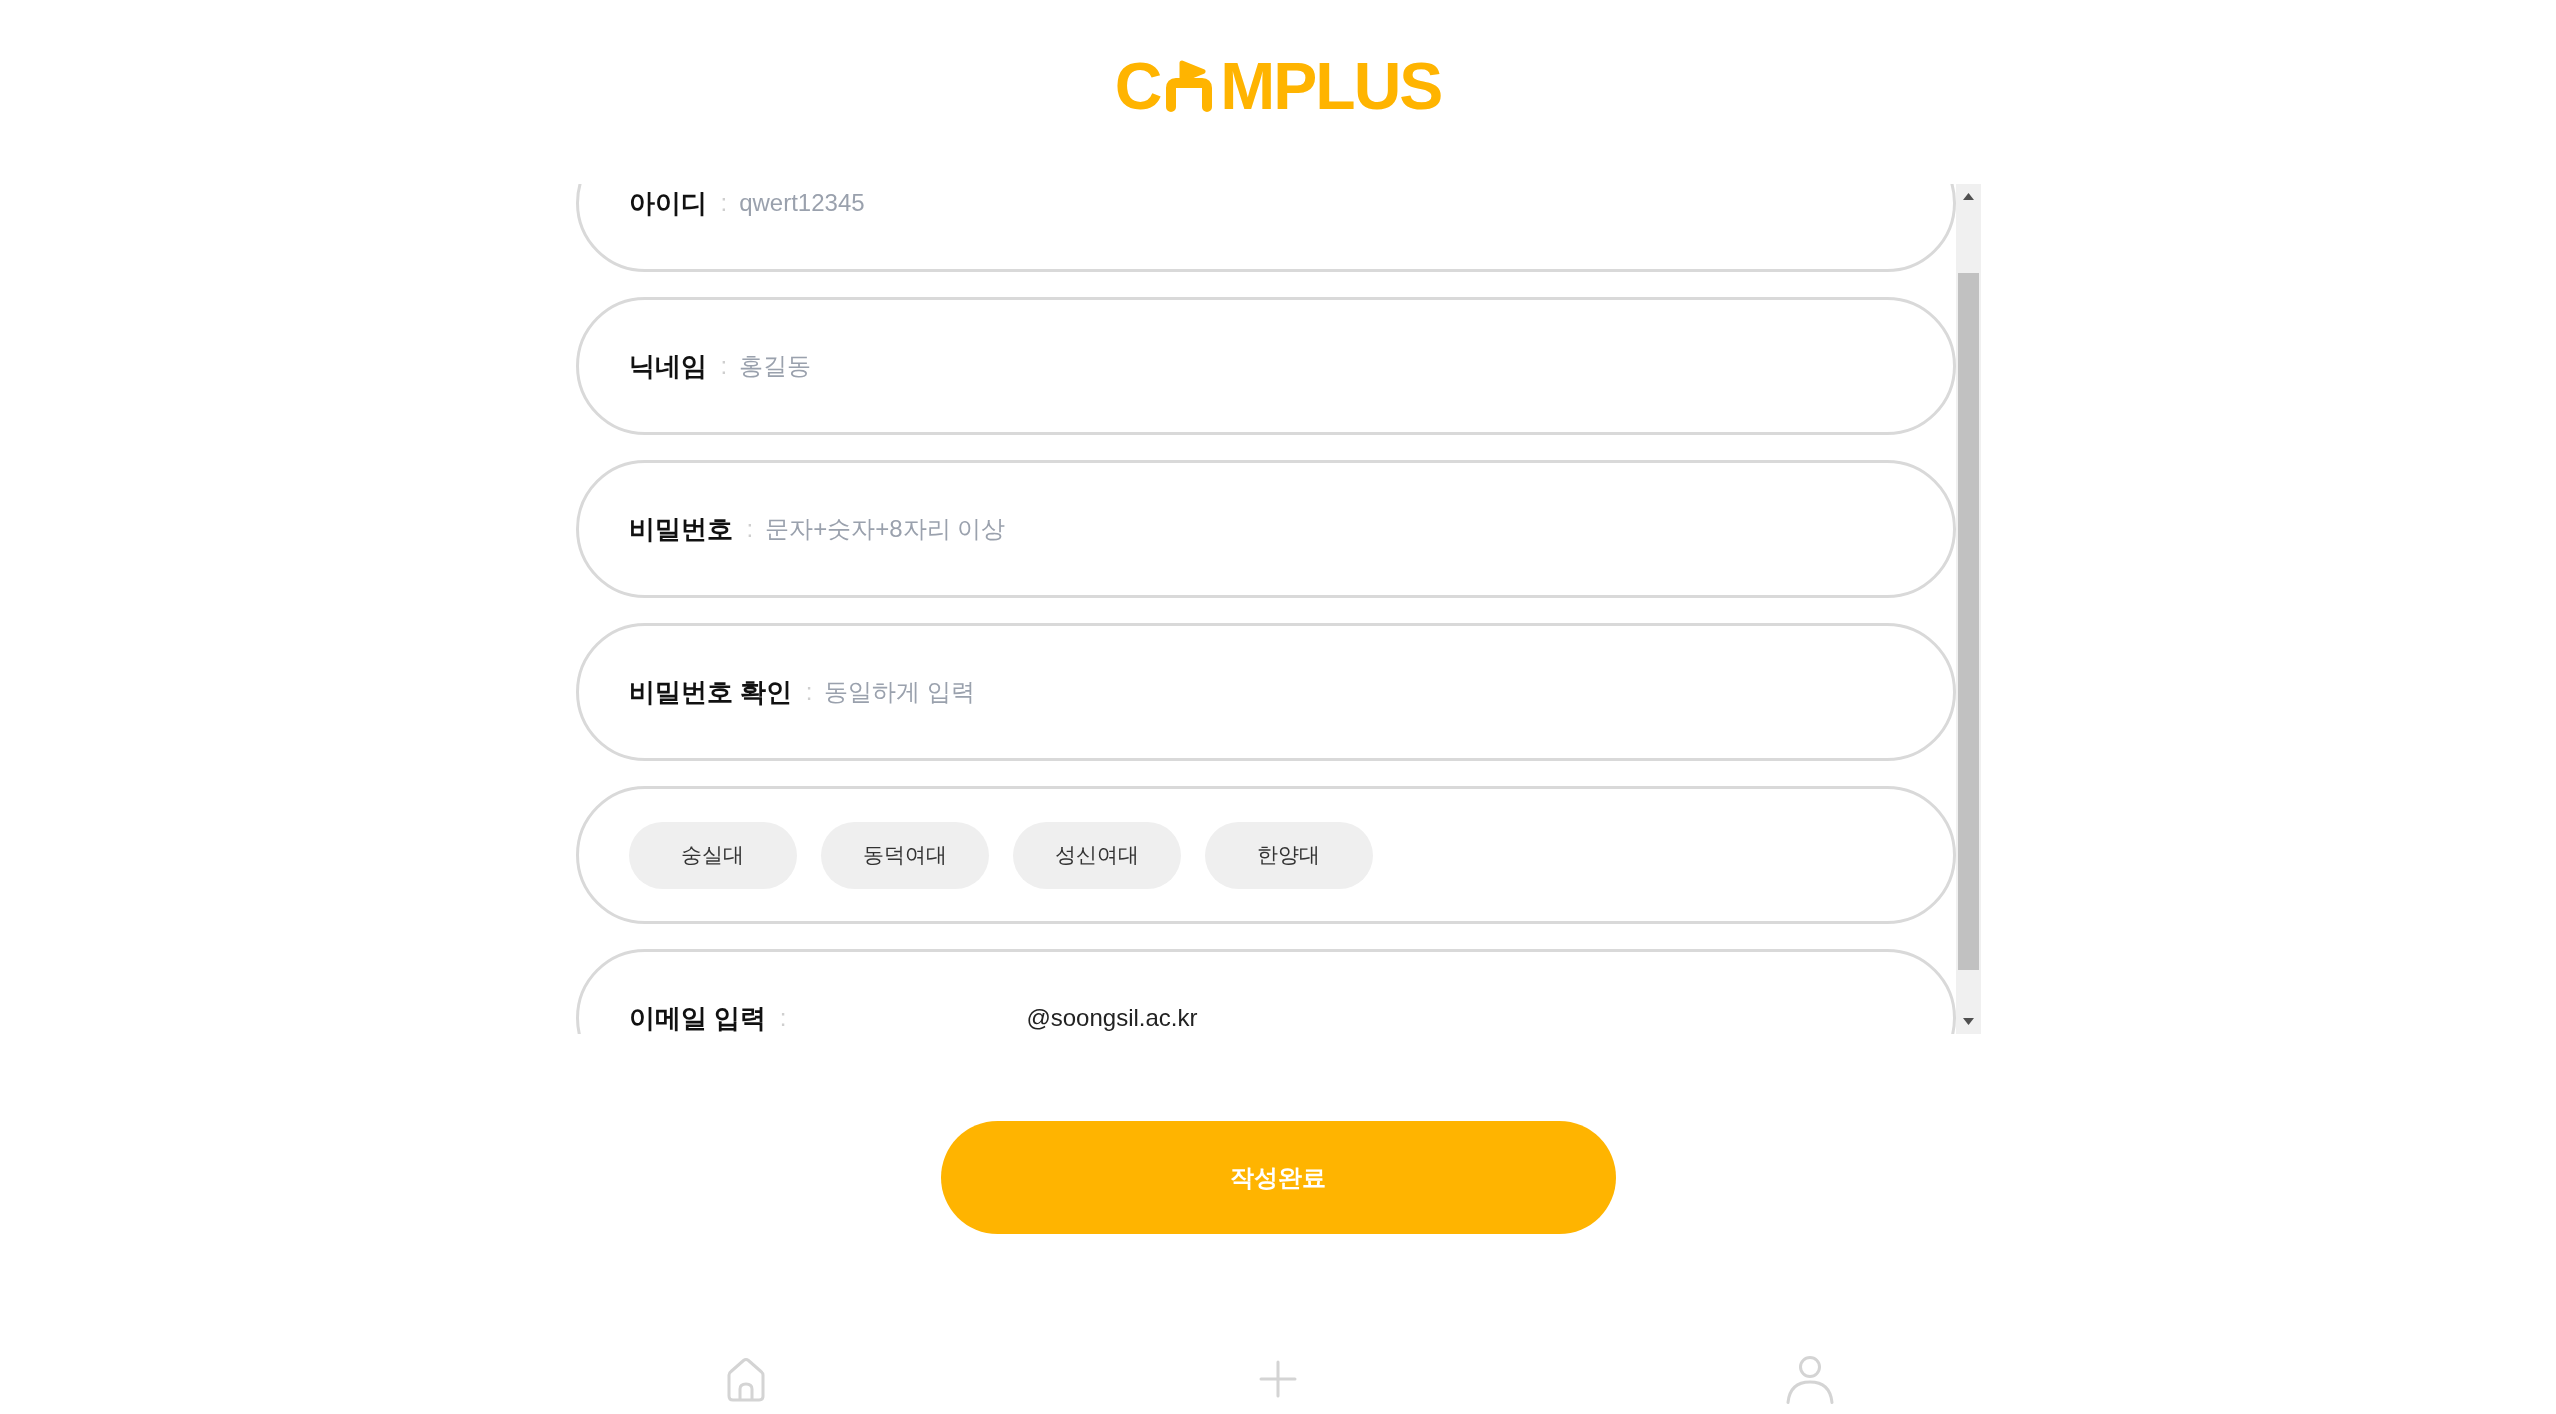 This screenshot has width=2556, height=1414. I want to click on home-icon, so click(745, 1379).